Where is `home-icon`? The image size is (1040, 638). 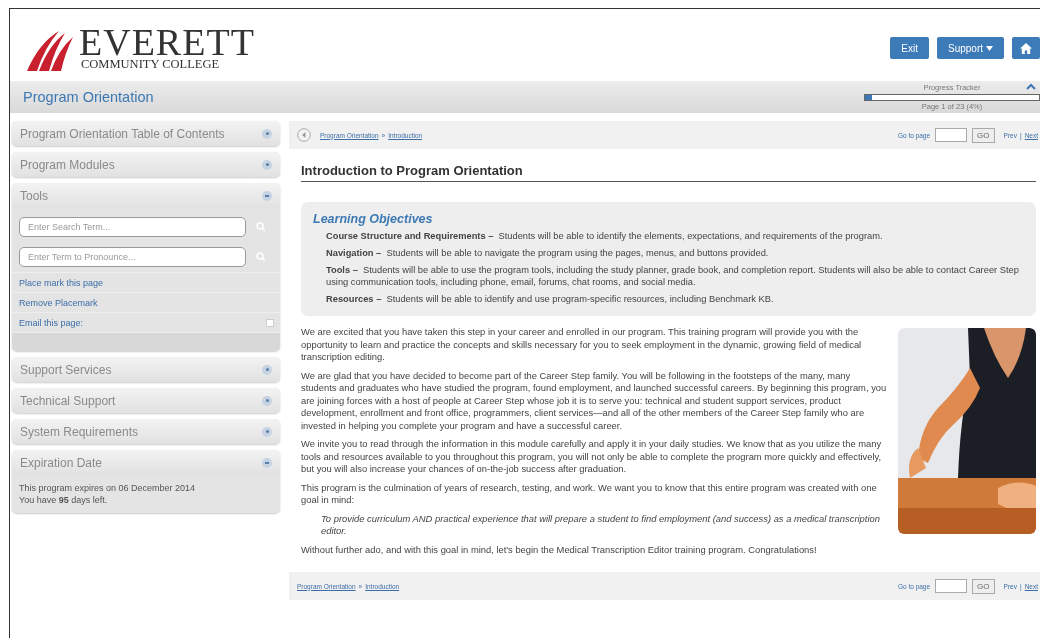
home-icon is located at coordinates (1026, 48).